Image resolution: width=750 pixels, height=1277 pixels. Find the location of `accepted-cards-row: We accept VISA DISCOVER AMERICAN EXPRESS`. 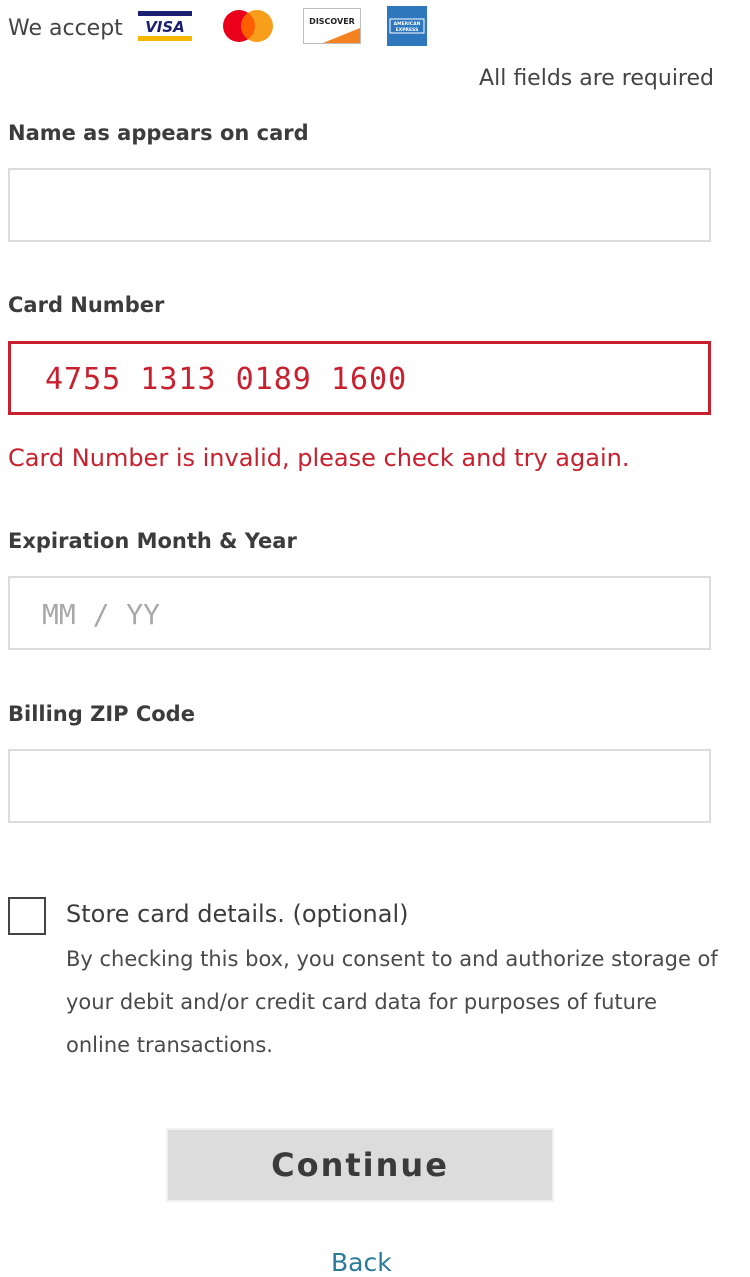

accepted-cards-row: We accept VISA DISCOVER AMERICAN EXPRESS is located at coordinates (230, 28).